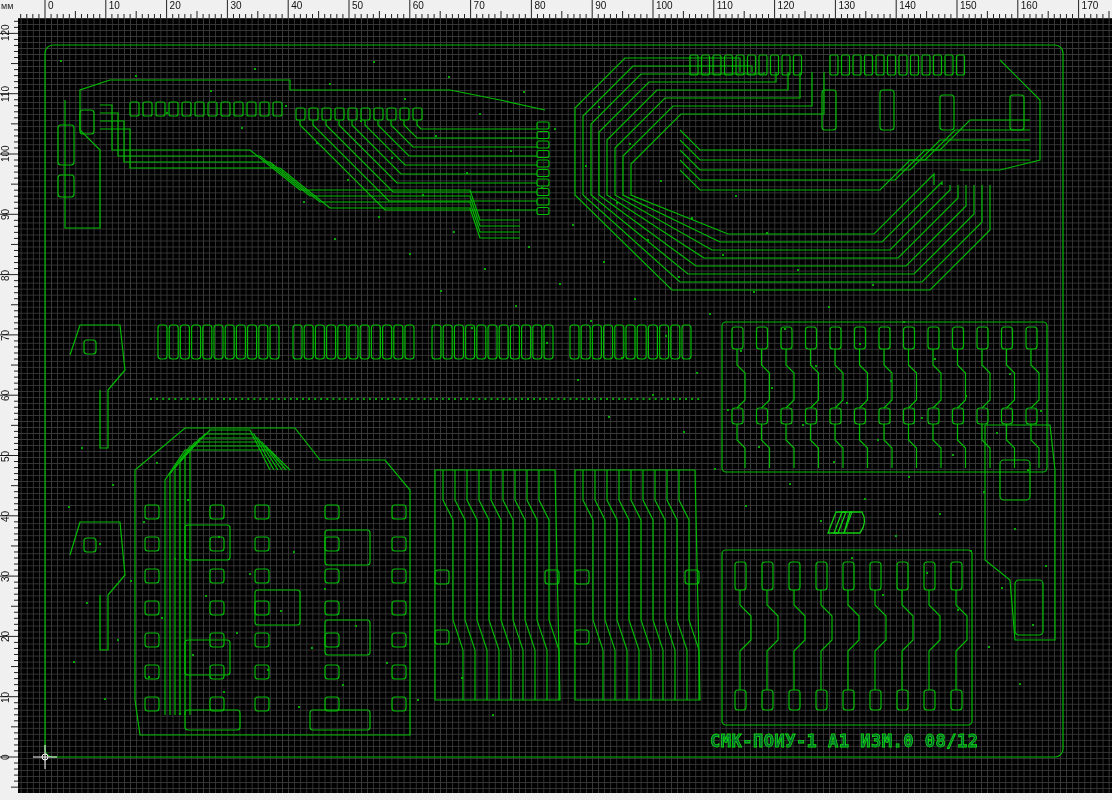 The image size is (1112, 800). Describe the element at coordinates (968, 6) in the screenshot. I see `ruler-label: 150` at that location.